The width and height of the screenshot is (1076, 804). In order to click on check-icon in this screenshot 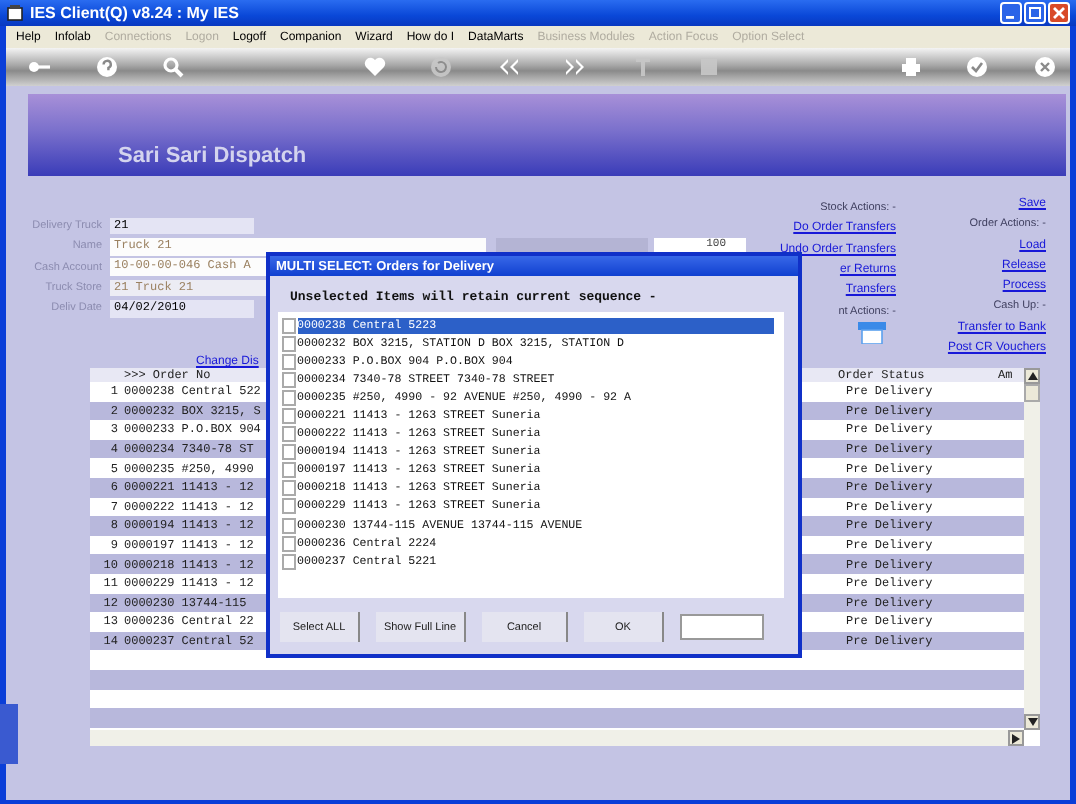, I will do `click(977, 67)`.